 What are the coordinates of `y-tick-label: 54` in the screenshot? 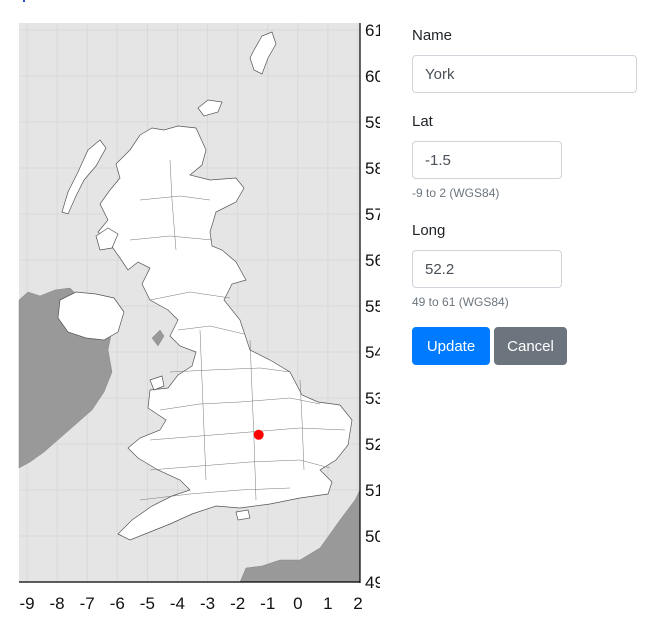 It's located at (372, 352).